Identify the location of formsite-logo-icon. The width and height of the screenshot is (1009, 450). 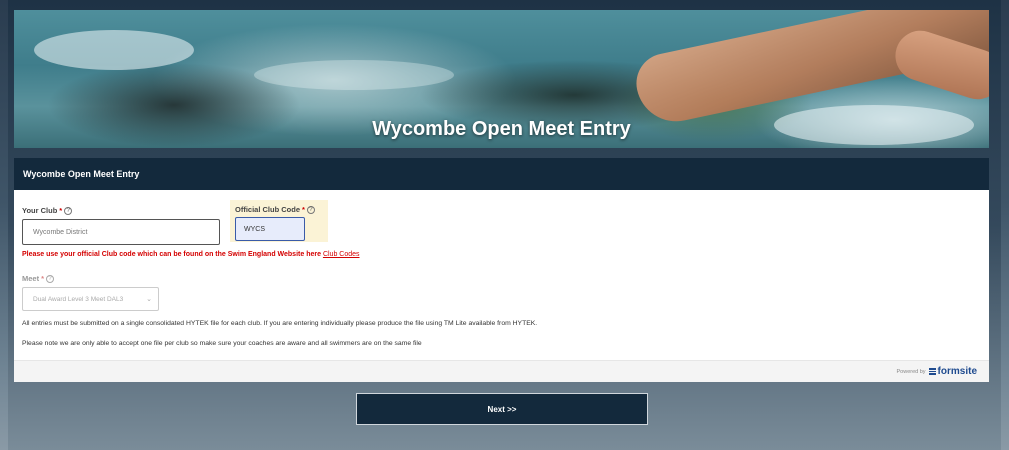
(932, 371).